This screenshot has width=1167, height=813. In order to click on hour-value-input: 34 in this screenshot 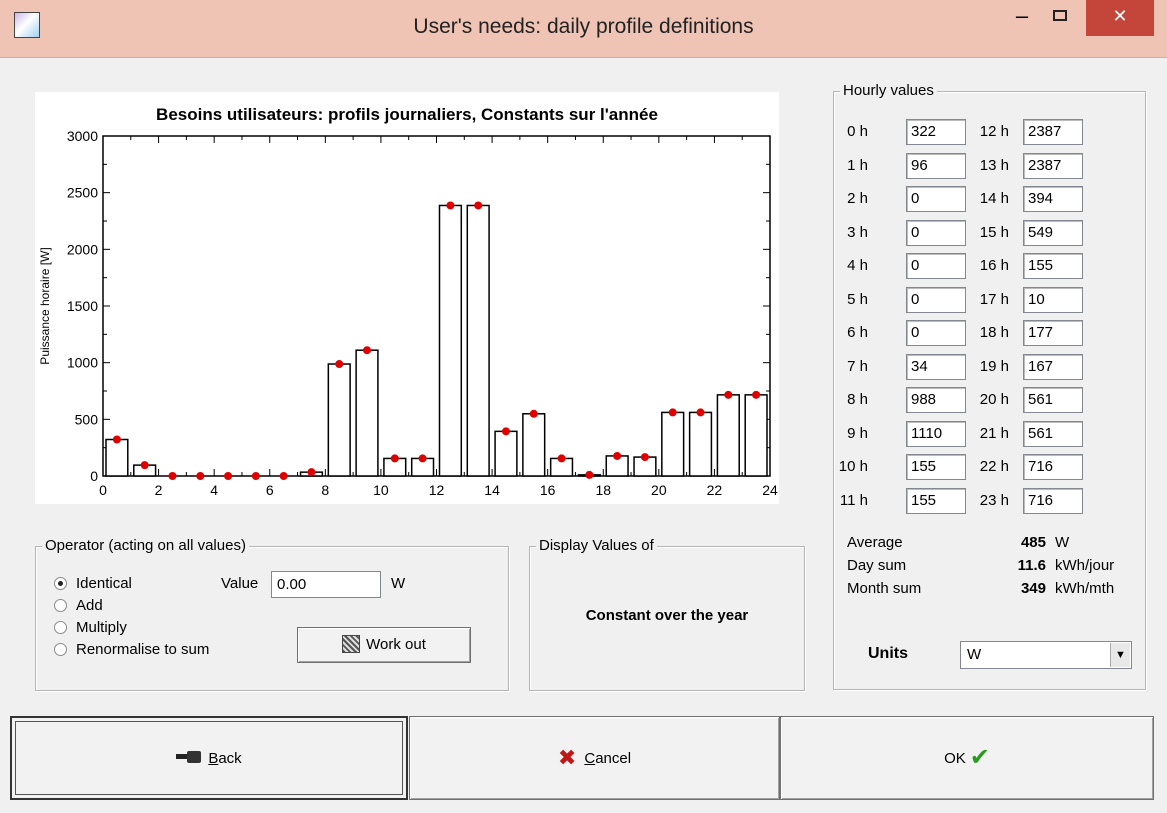, I will do `click(936, 366)`.